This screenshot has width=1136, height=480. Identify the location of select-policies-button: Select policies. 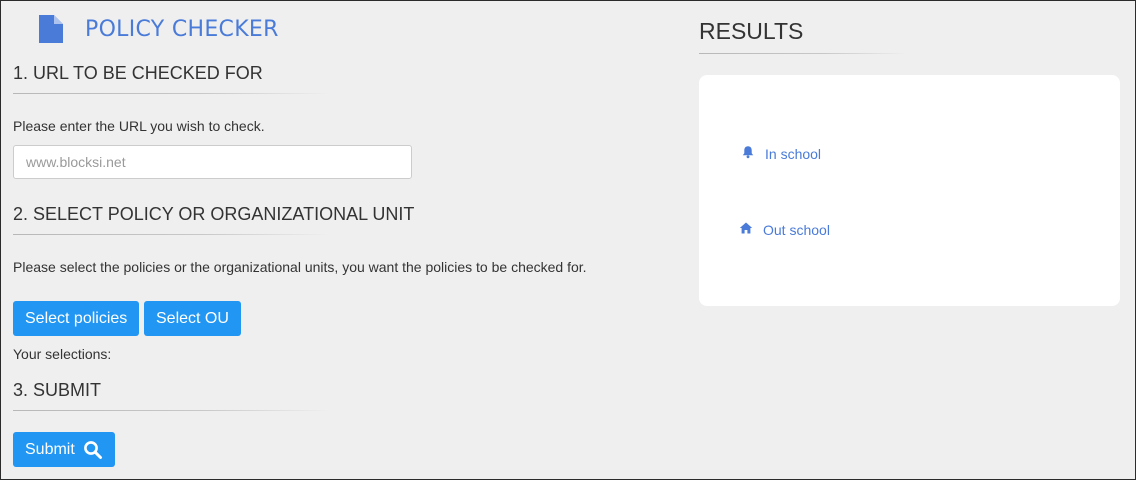
(76, 318).